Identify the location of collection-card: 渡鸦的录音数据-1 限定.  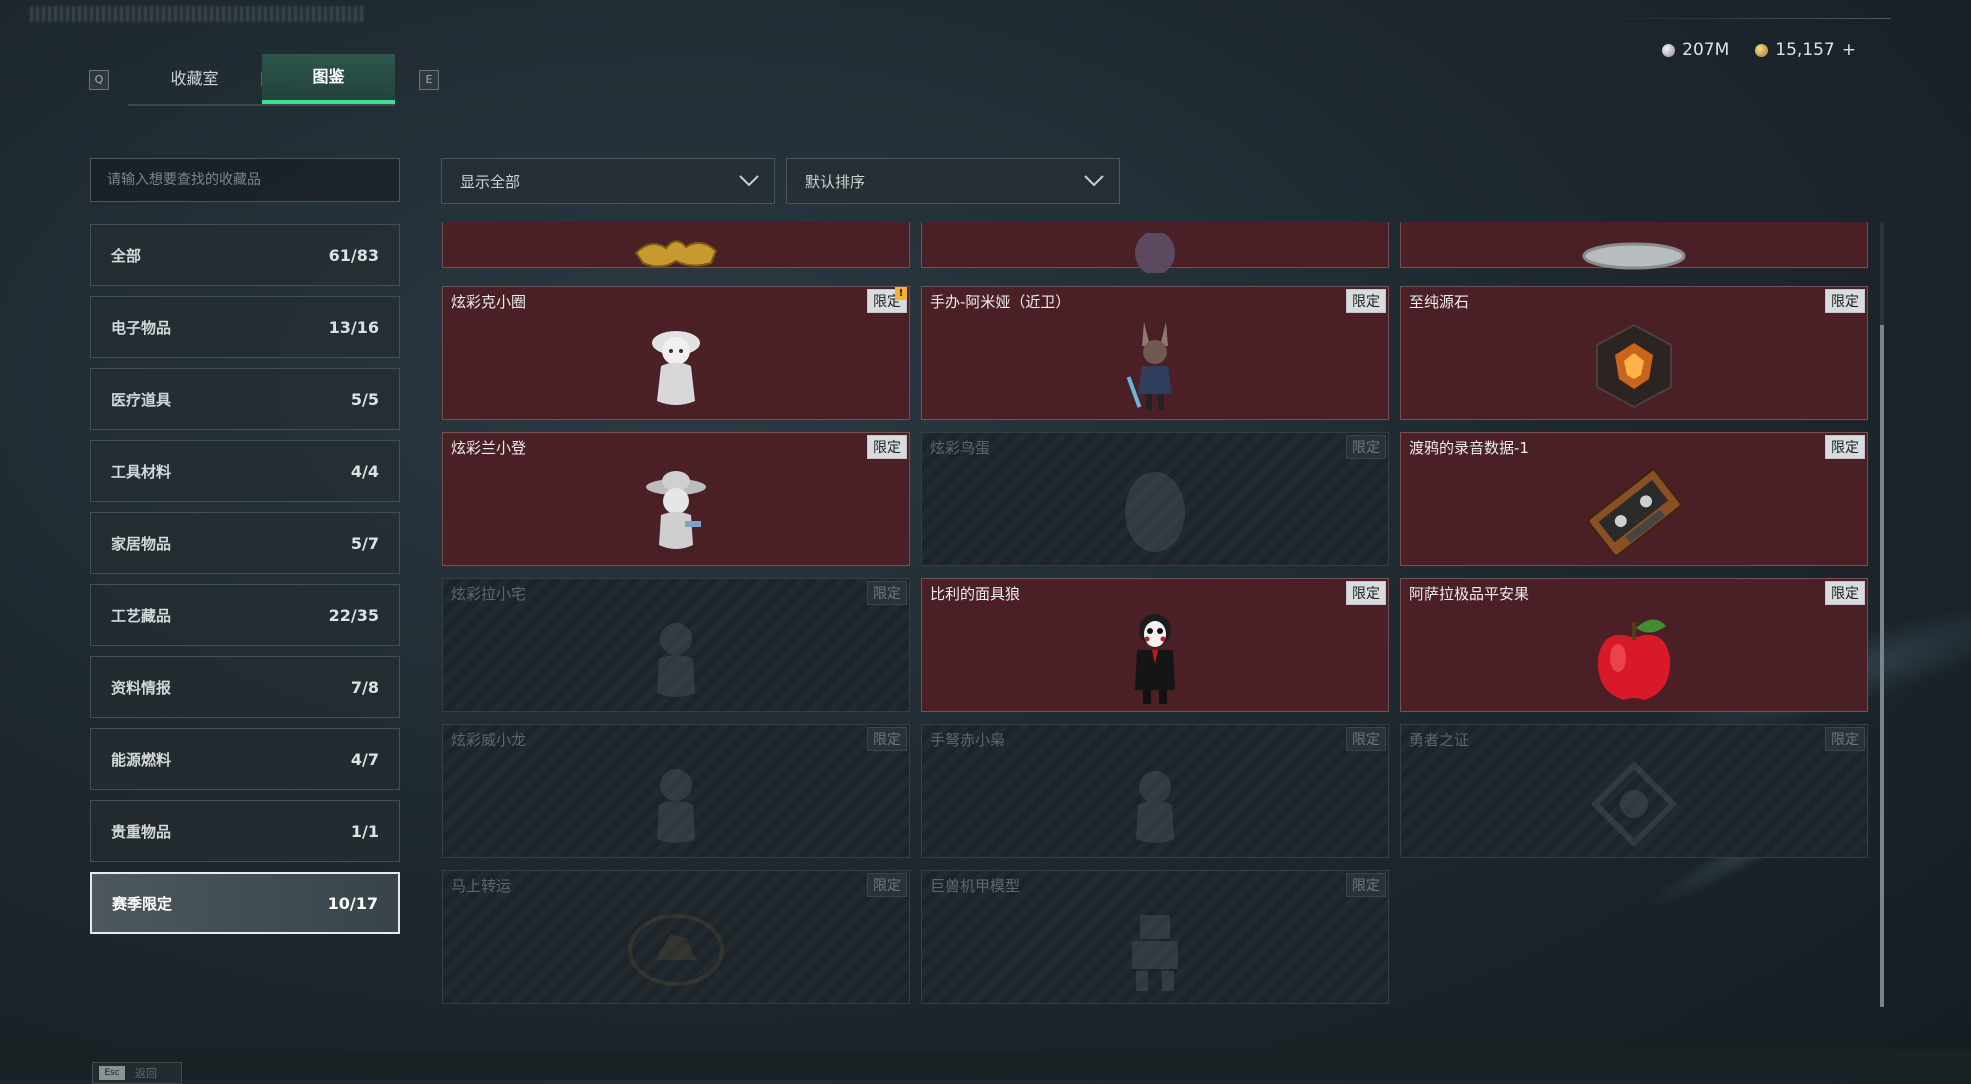
(1634, 499).